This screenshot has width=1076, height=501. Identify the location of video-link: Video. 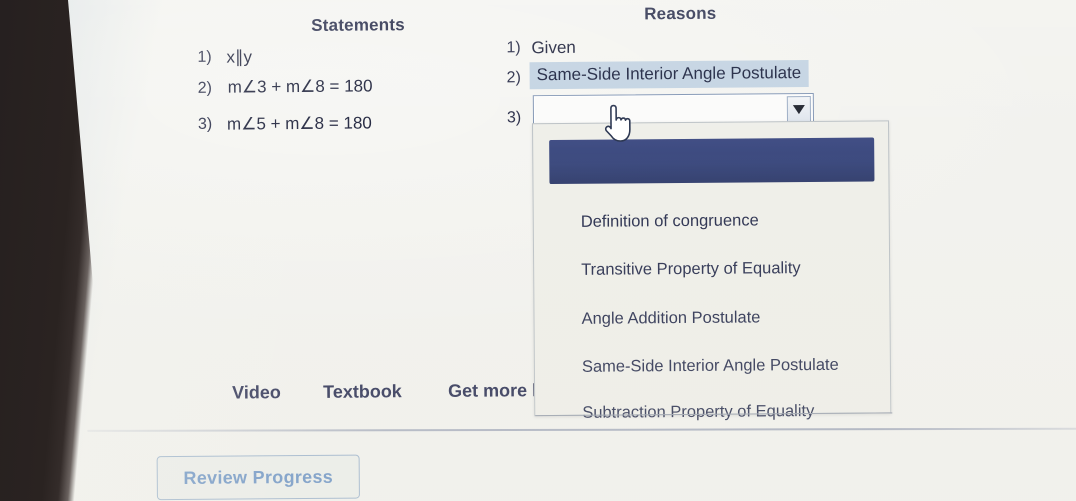
(256, 392).